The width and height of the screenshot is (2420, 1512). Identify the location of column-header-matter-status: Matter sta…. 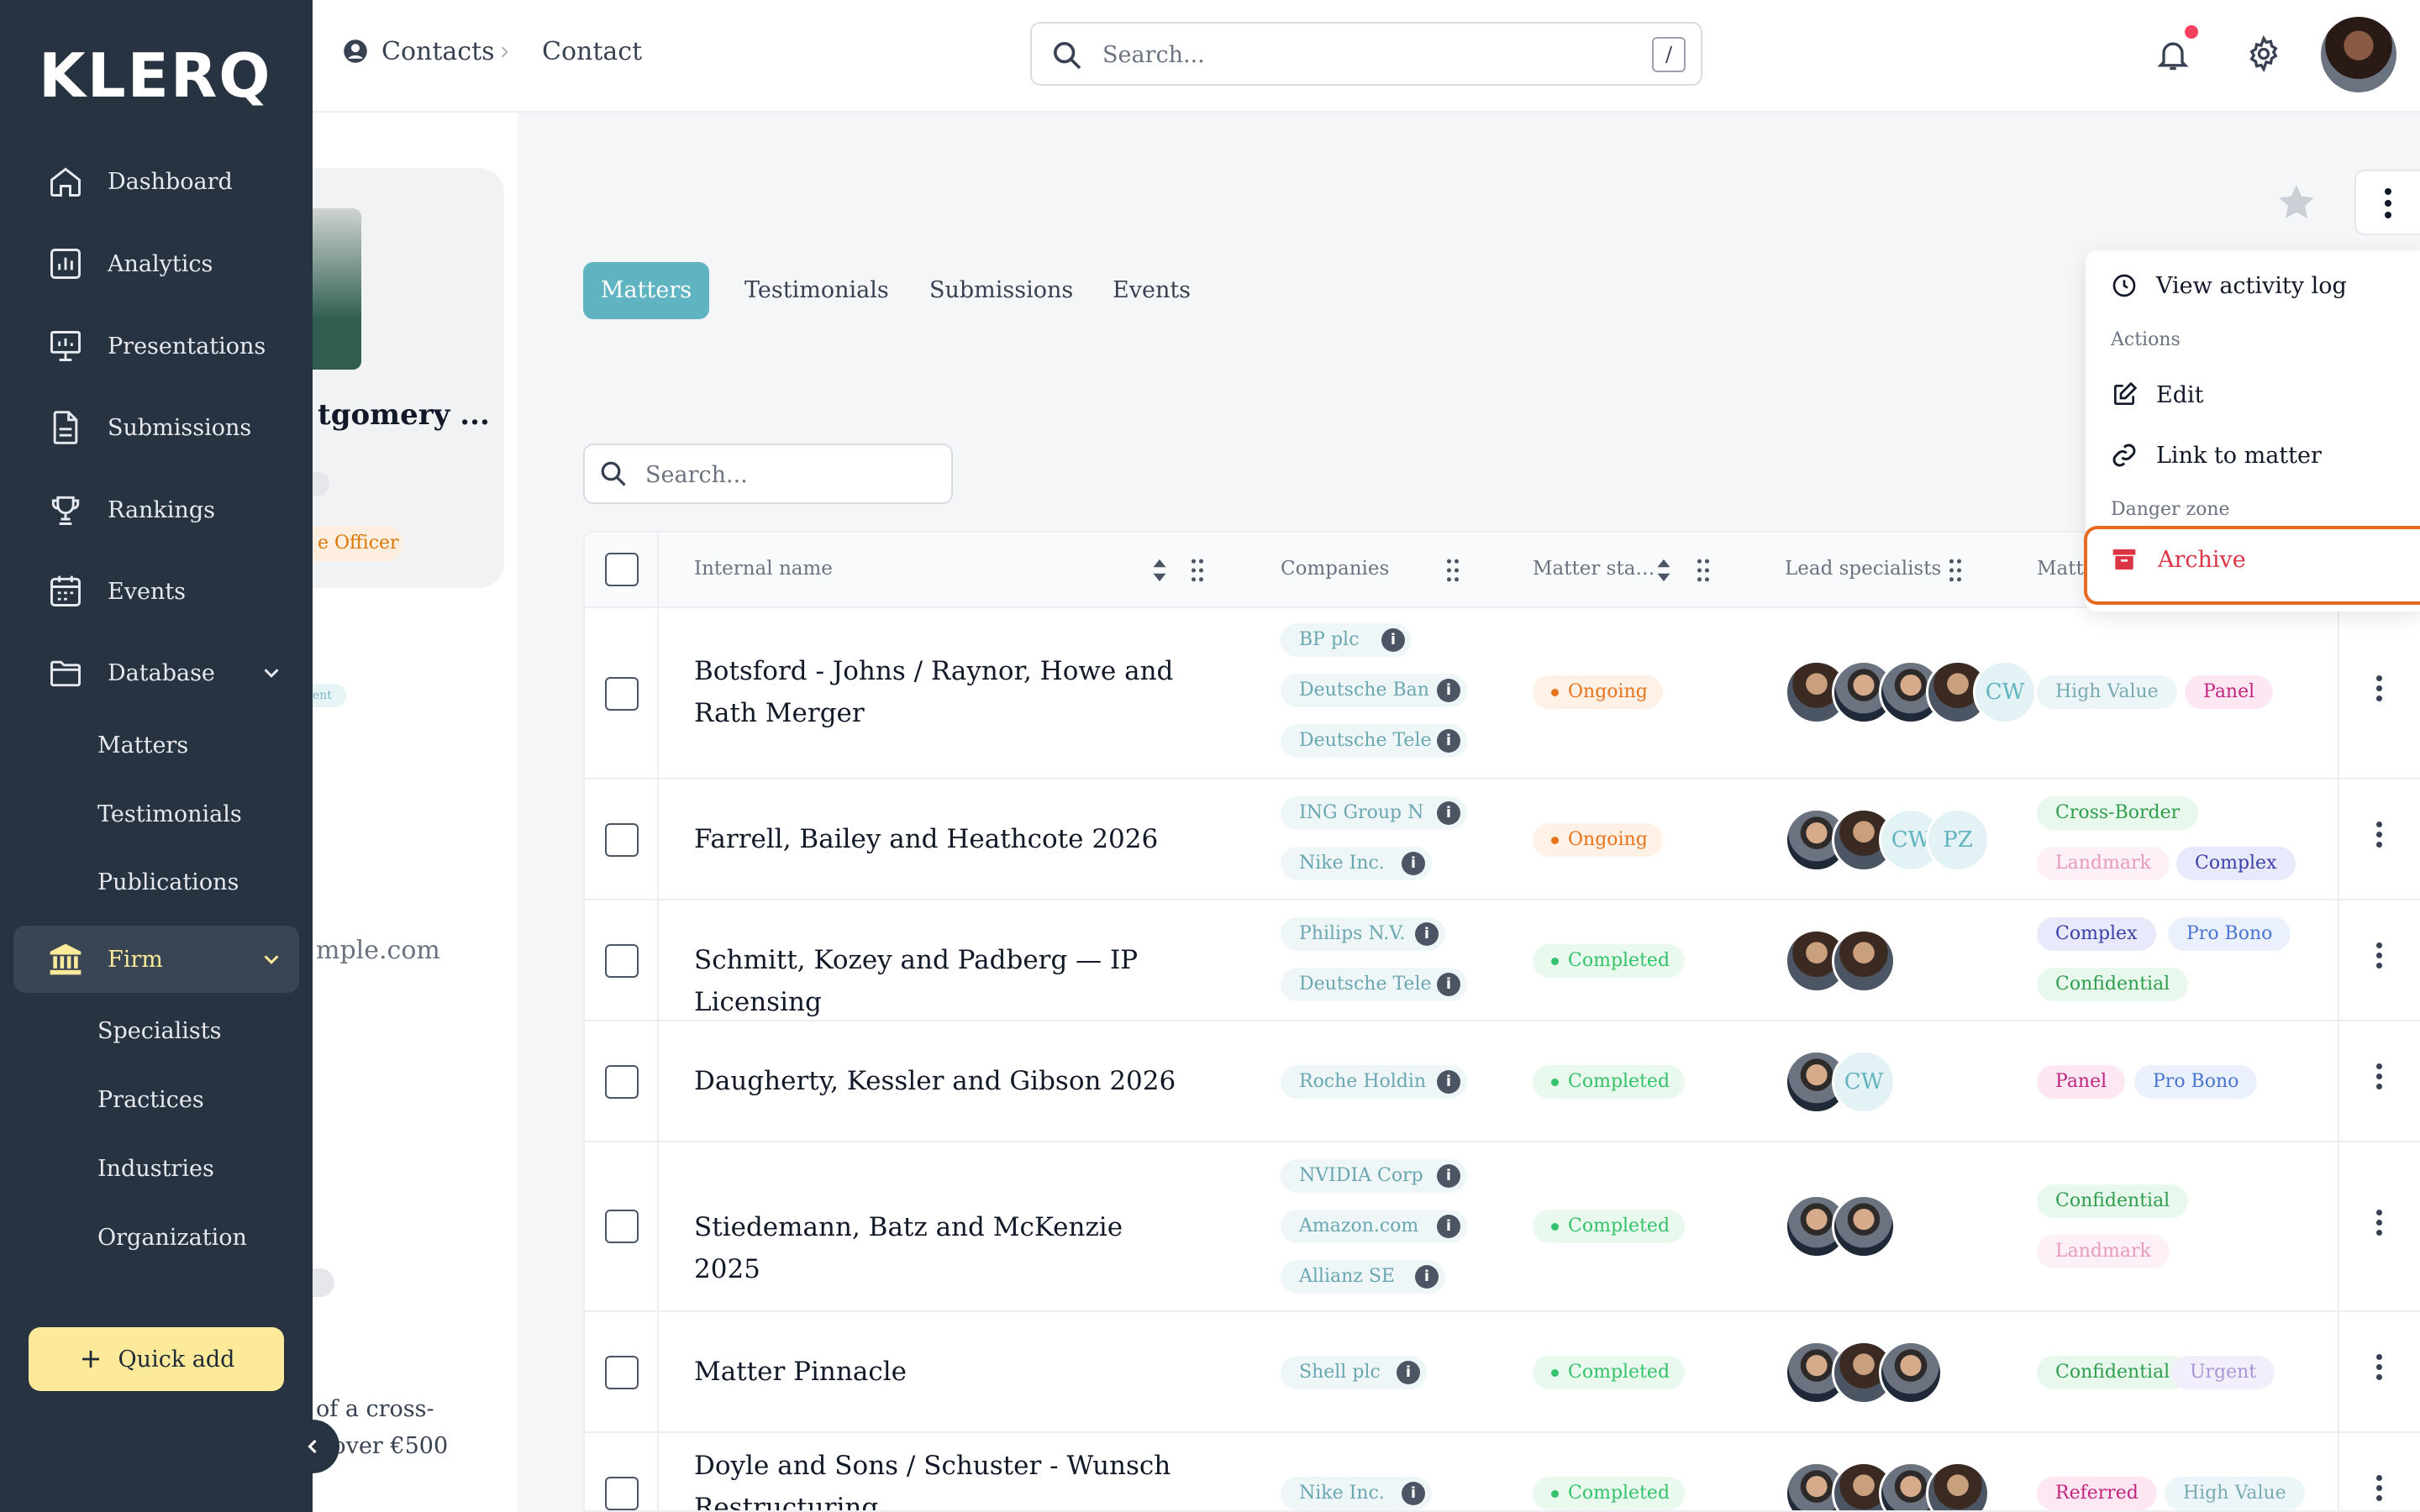
(1594, 569).